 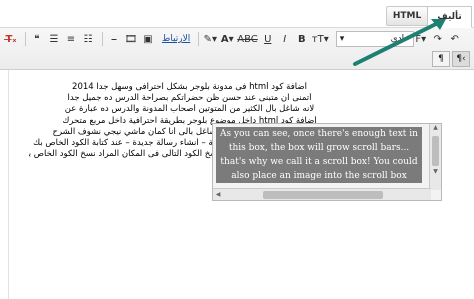 What do you see at coordinates (302, 39) in the screenshot?
I see `bold-icon: B` at bounding box center [302, 39].